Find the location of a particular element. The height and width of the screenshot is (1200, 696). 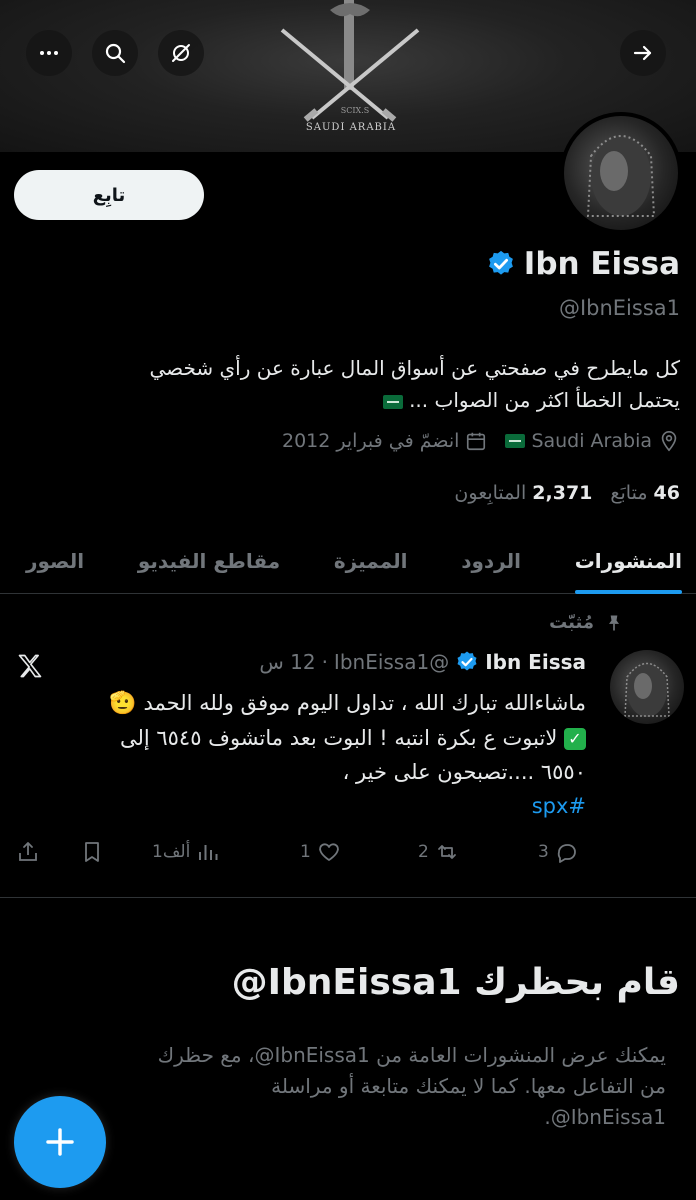

follow-button: تابِع is located at coordinates (109, 195).